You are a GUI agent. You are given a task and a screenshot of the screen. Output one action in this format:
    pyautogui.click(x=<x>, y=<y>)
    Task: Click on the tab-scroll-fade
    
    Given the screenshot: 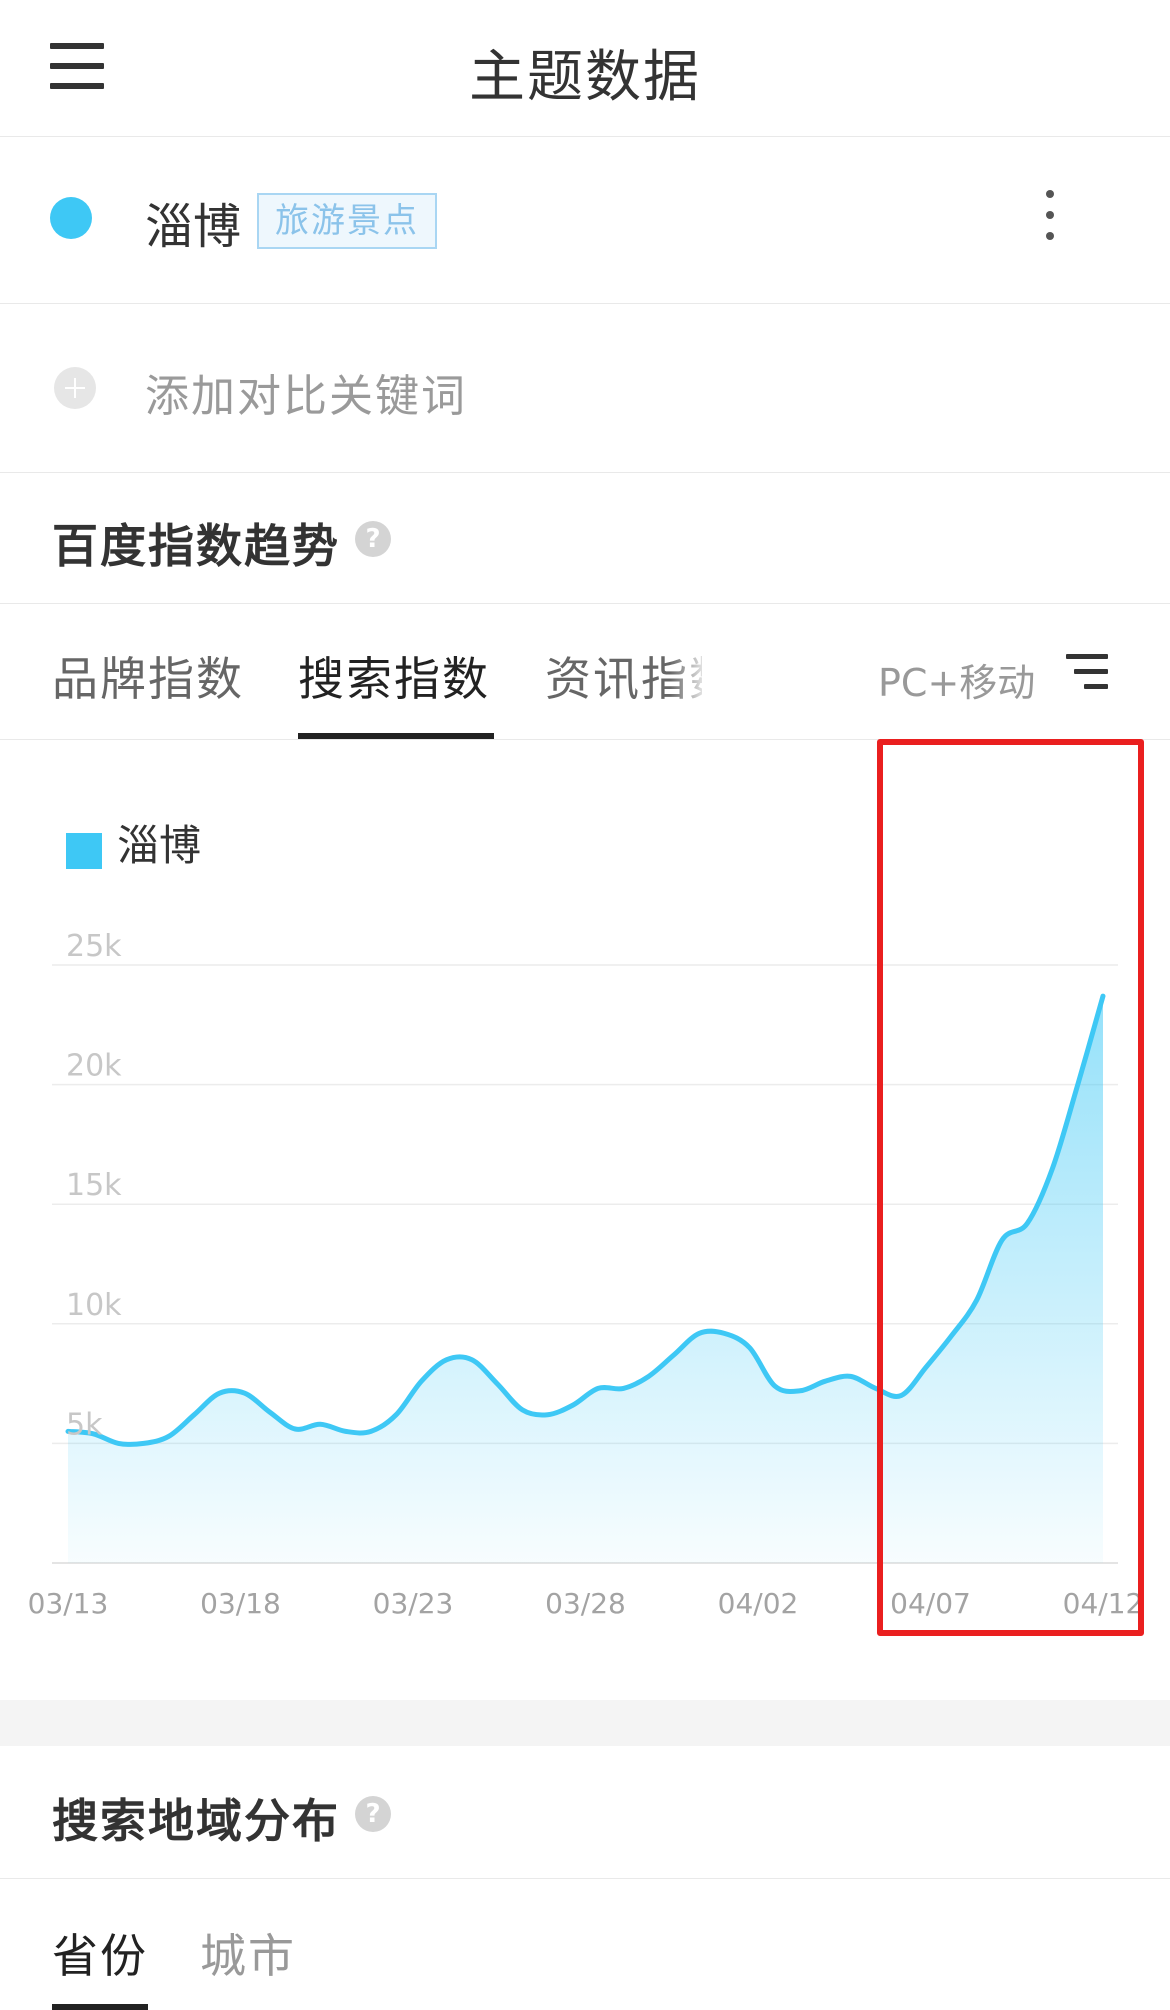 What is the action you would take?
    pyautogui.click(x=690, y=670)
    